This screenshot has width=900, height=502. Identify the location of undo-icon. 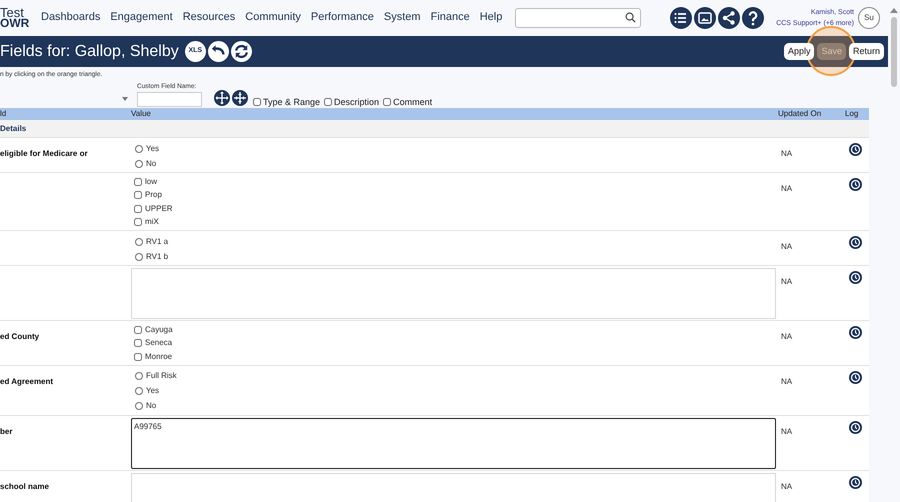
(218, 51).